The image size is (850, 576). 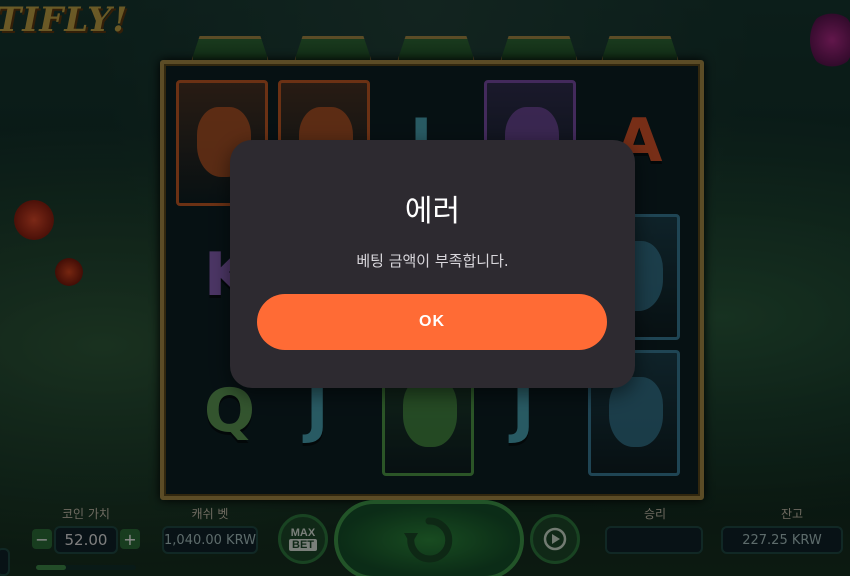 What do you see at coordinates (432, 211) in the screenshot?
I see `dialog-title: 에러` at bounding box center [432, 211].